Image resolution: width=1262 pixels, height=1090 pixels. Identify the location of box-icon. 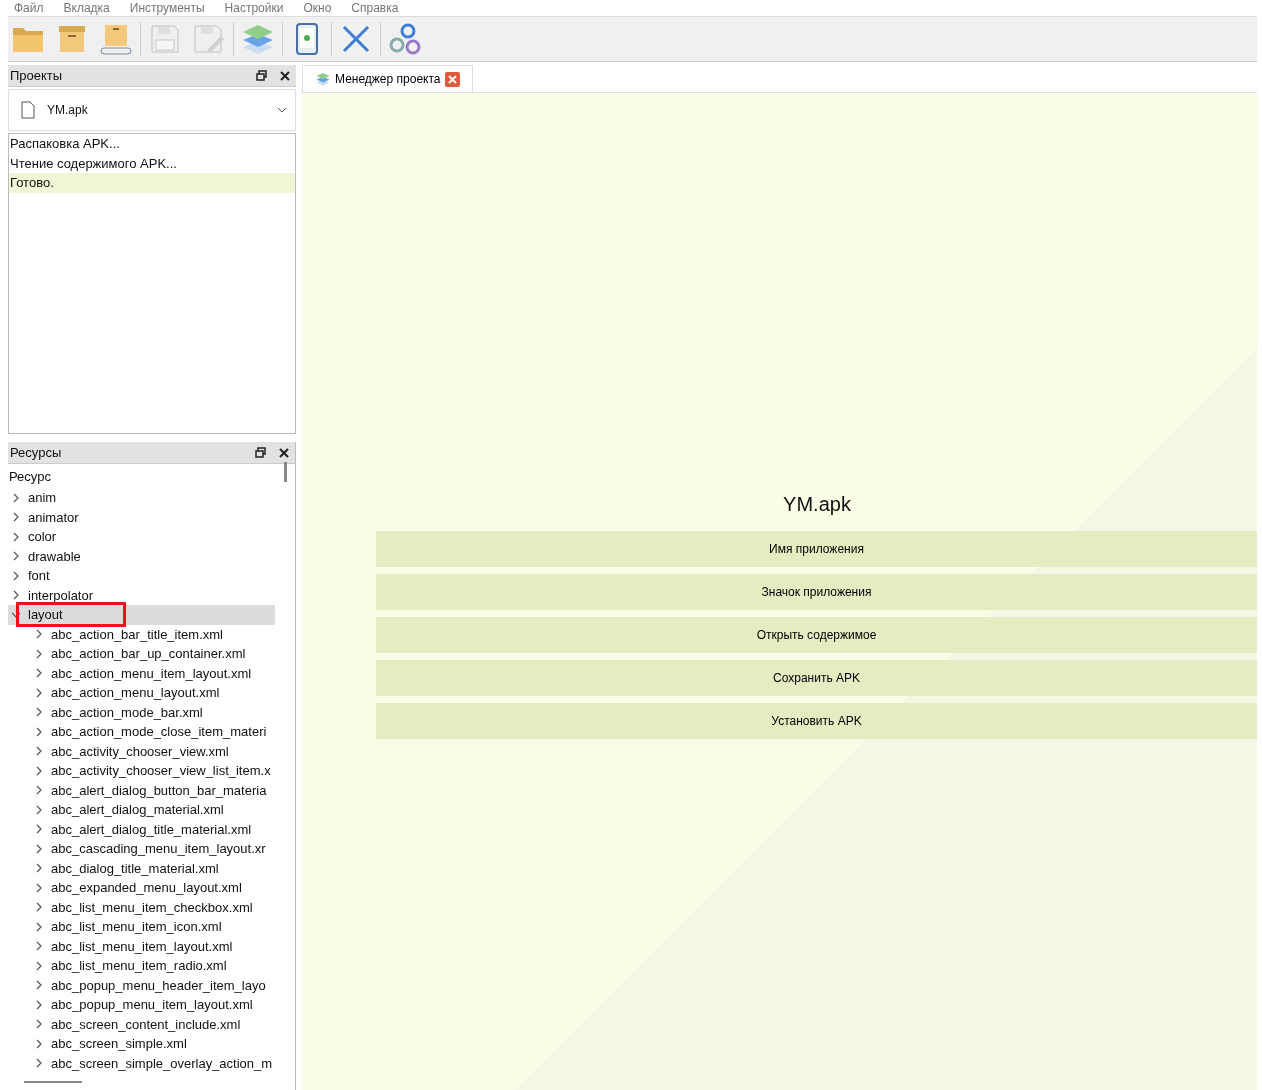
(72, 39).